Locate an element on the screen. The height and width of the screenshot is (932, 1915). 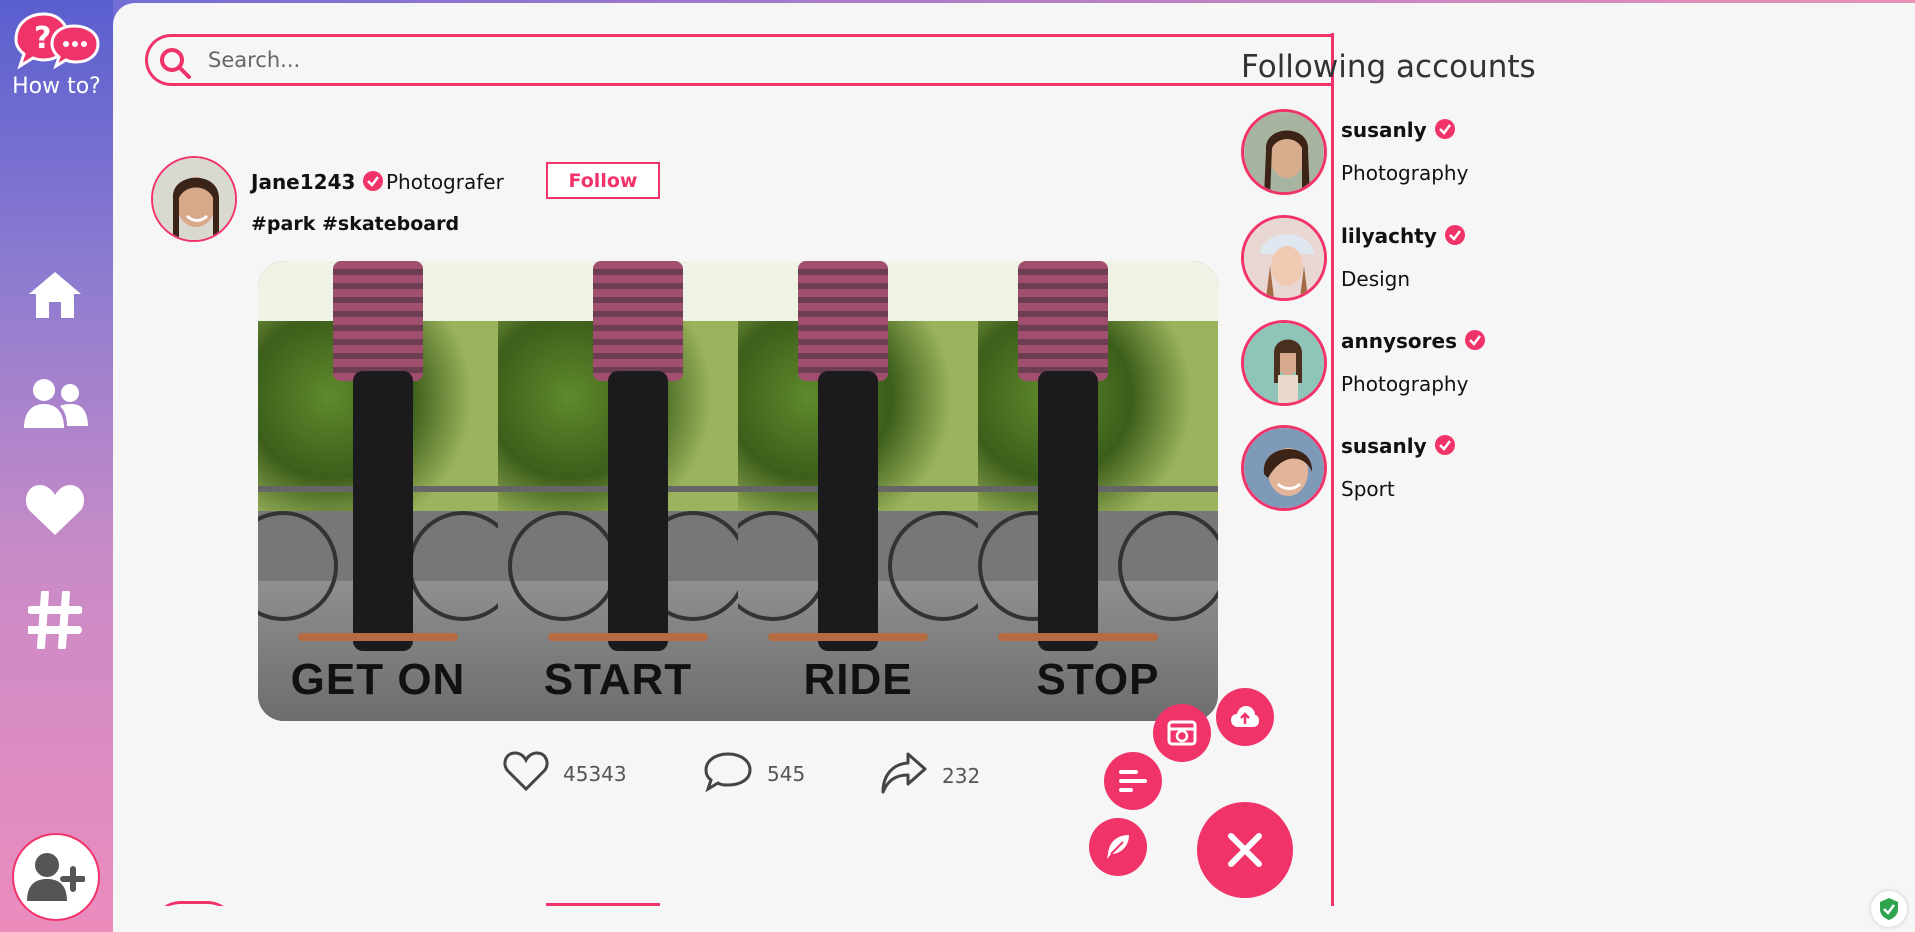
account-name: annysores is located at coordinates (1413, 342).